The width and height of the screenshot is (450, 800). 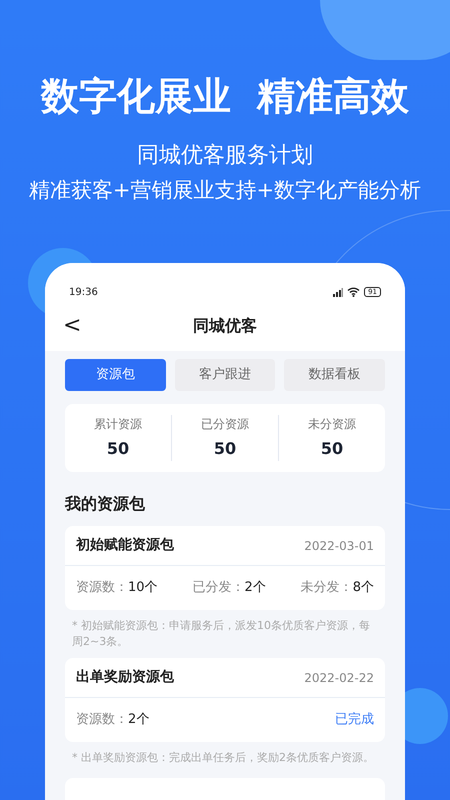 What do you see at coordinates (225, 700) in the screenshot?
I see `package-card: 出单奖励资源包 2022-02-22 资源数：2个 已完成` at bounding box center [225, 700].